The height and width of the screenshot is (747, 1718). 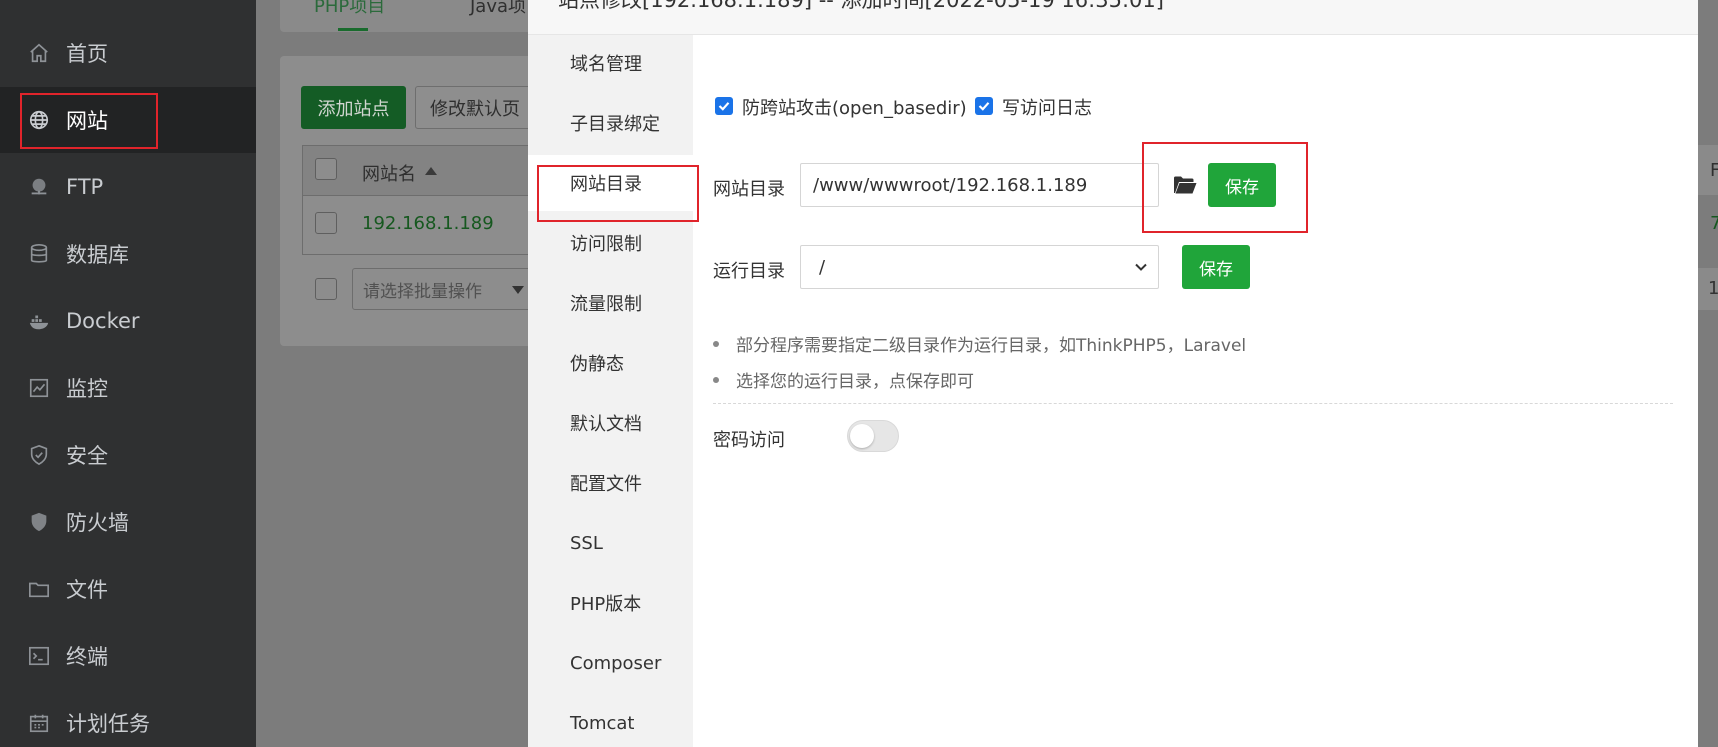 I want to click on add-site-button: 添加站点, so click(x=353, y=107).